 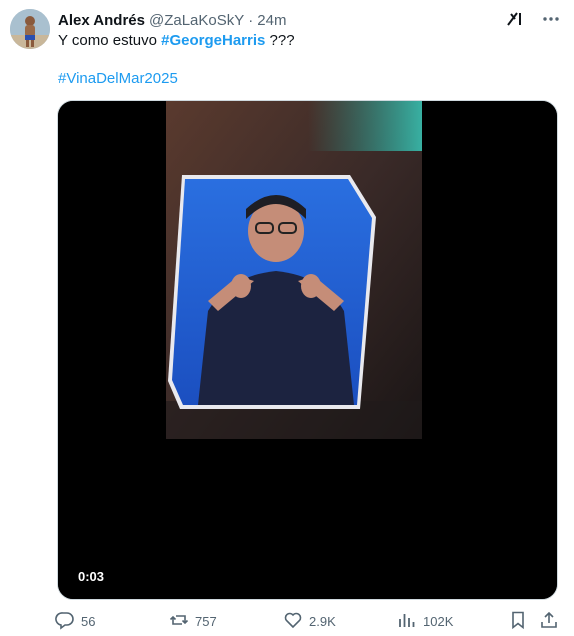 I want to click on share-button, so click(x=549, y=621).